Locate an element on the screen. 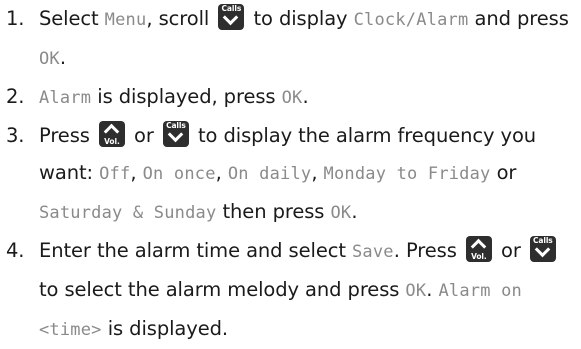  display-text-off: Off is located at coordinates (115, 174).